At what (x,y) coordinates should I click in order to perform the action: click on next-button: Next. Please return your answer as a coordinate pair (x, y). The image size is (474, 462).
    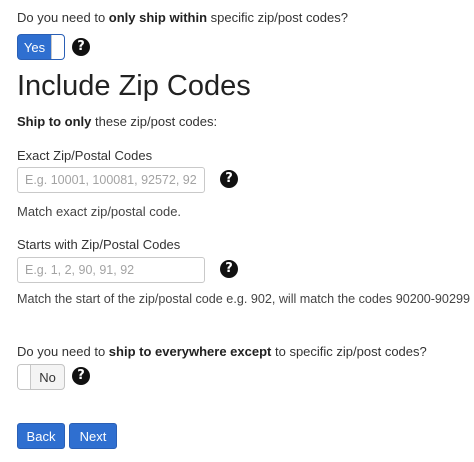
    Looking at the image, I should click on (93, 436).